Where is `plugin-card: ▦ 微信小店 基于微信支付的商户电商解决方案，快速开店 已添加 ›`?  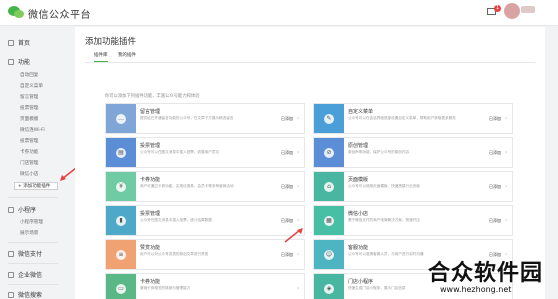
plugin-card: ▦ 微信小店 基于微信支付的商户电商解决方案，快速开店 已添加 › is located at coordinates (413, 220).